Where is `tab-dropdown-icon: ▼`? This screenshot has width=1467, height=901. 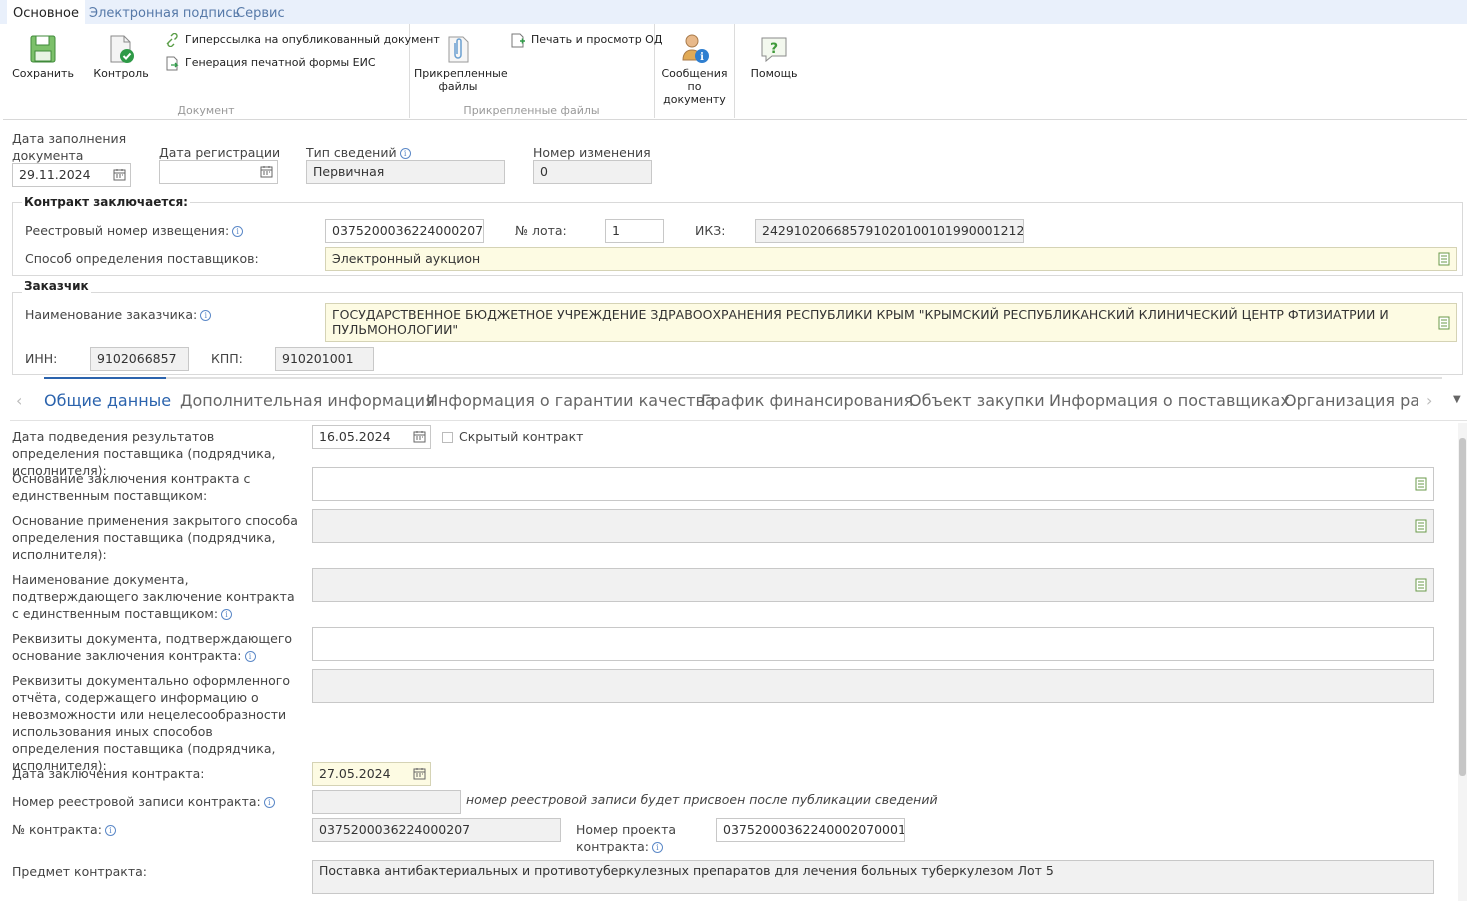 tab-dropdown-icon: ▼ is located at coordinates (1457, 399).